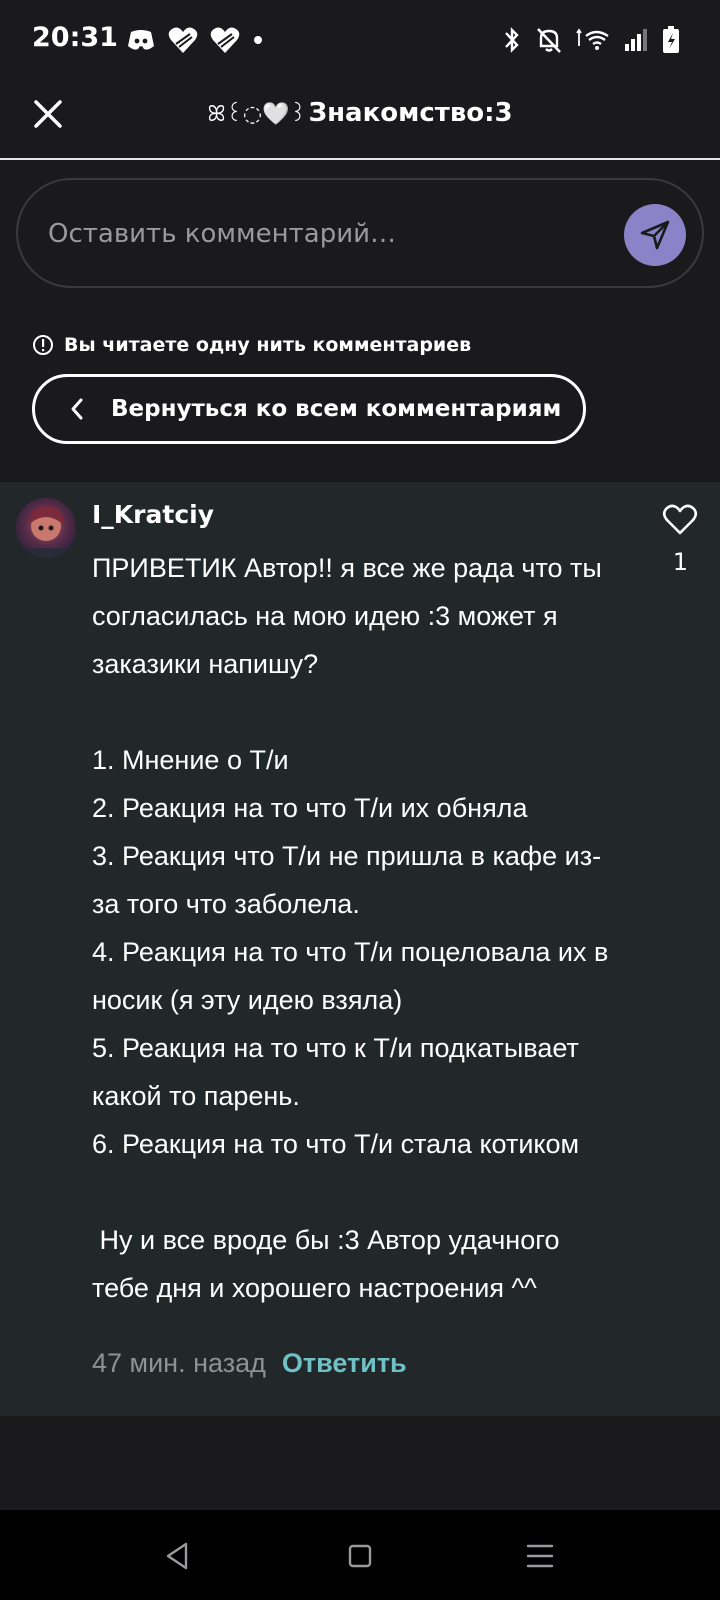 Image resolution: width=720 pixels, height=1600 pixels. What do you see at coordinates (328, 234) in the screenshot?
I see `comment-input` at bounding box center [328, 234].